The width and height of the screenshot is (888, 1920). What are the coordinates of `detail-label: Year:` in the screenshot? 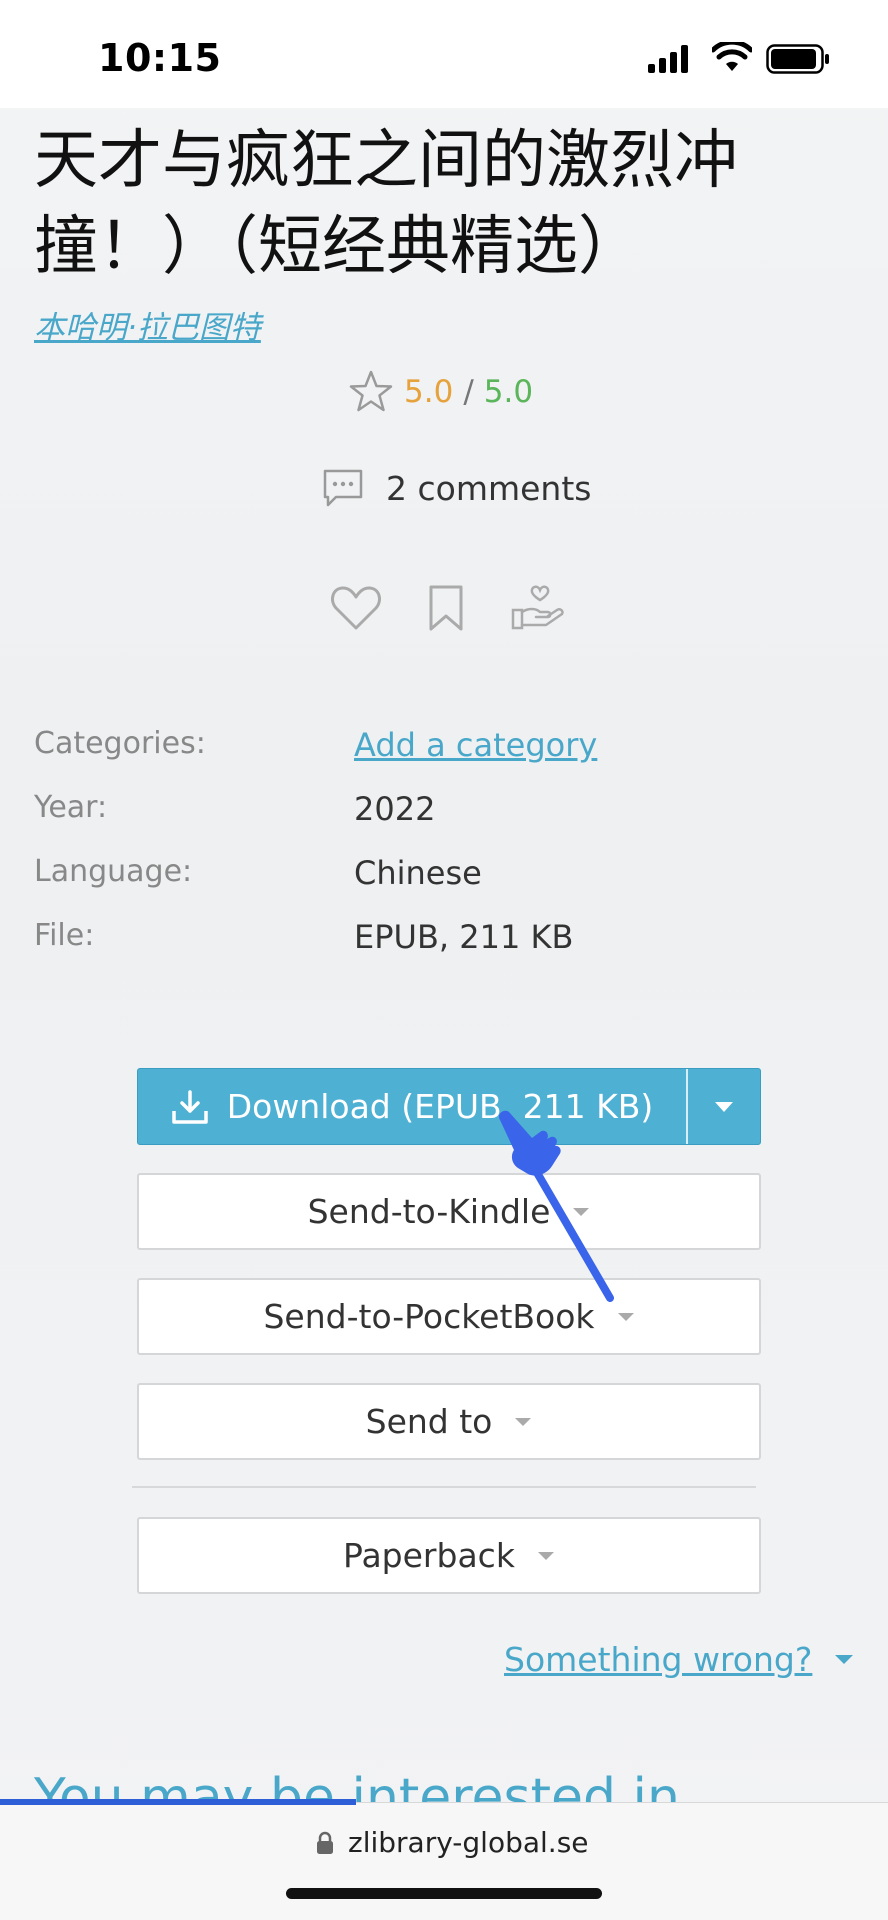 It's located at (71, 807).